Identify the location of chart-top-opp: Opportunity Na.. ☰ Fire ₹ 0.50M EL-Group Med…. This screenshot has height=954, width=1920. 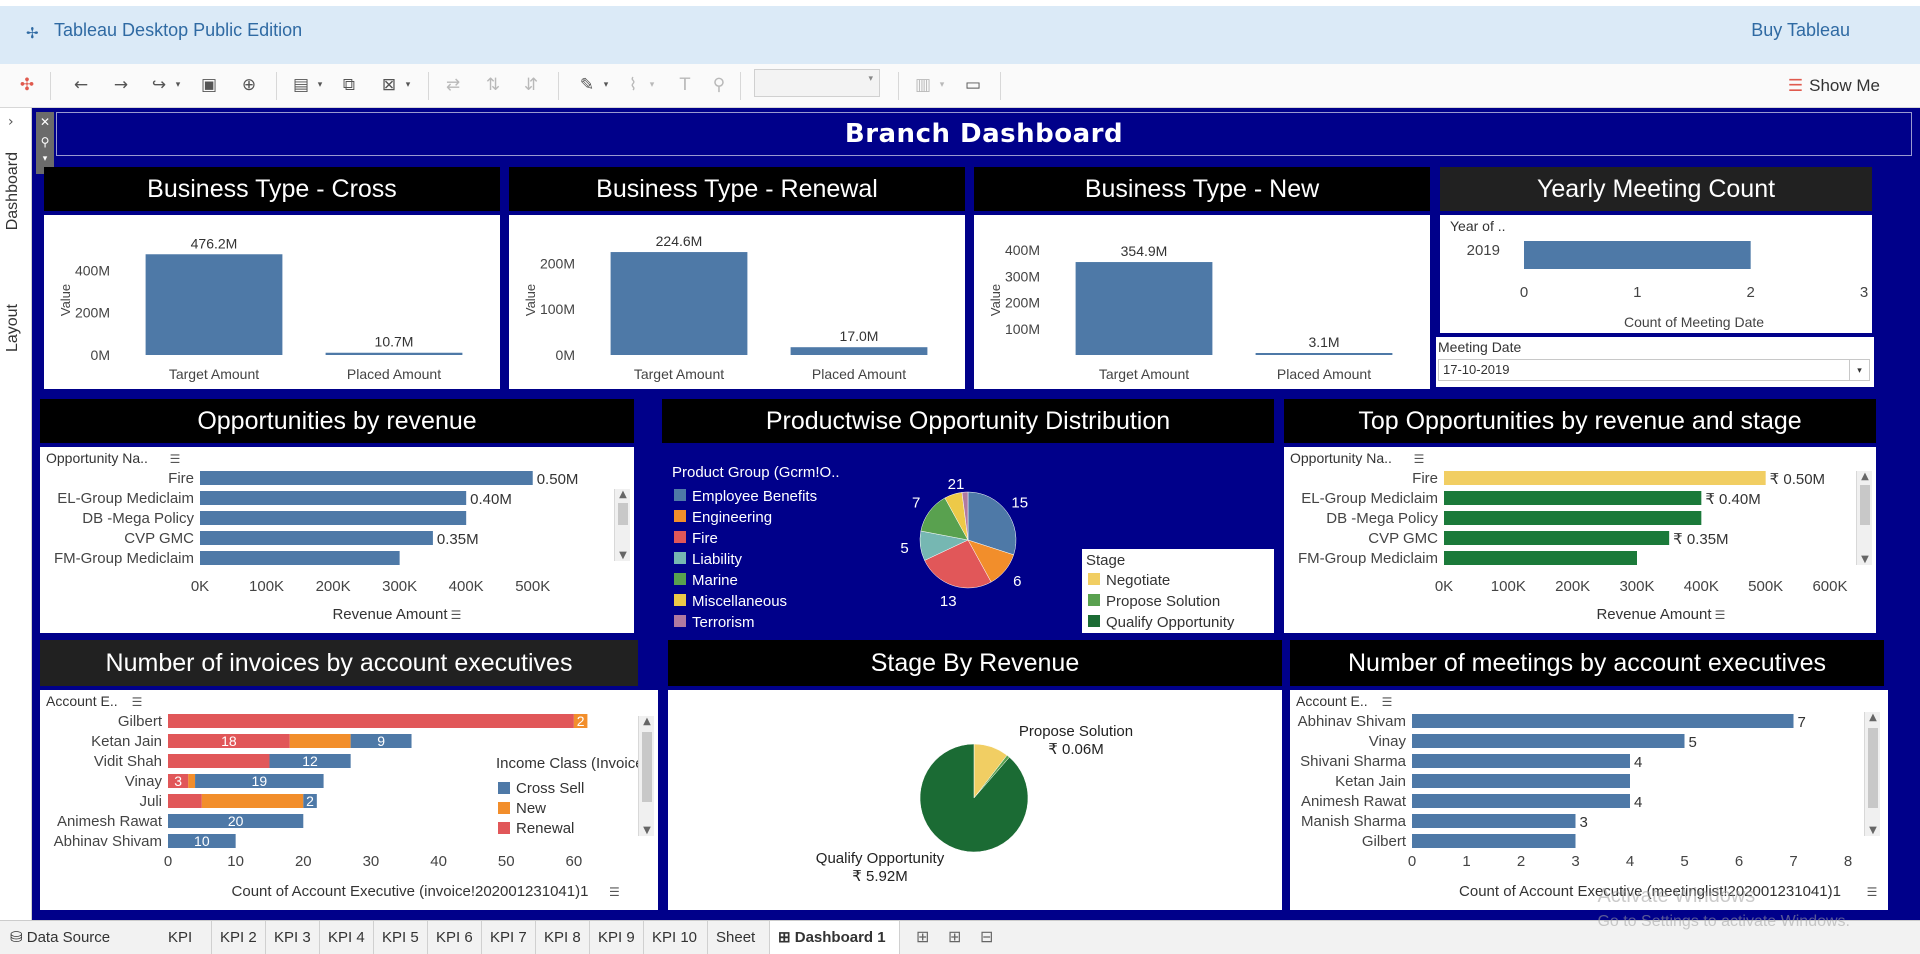
(1580, 540).